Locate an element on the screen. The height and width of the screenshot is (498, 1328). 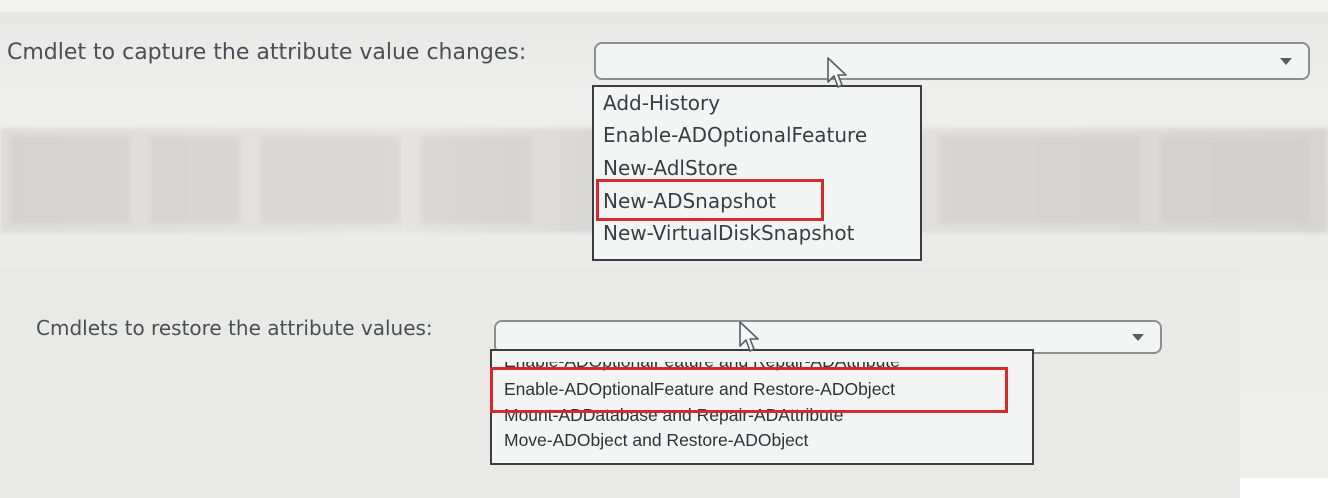
white-corner is located at coordinates (1284, 488).